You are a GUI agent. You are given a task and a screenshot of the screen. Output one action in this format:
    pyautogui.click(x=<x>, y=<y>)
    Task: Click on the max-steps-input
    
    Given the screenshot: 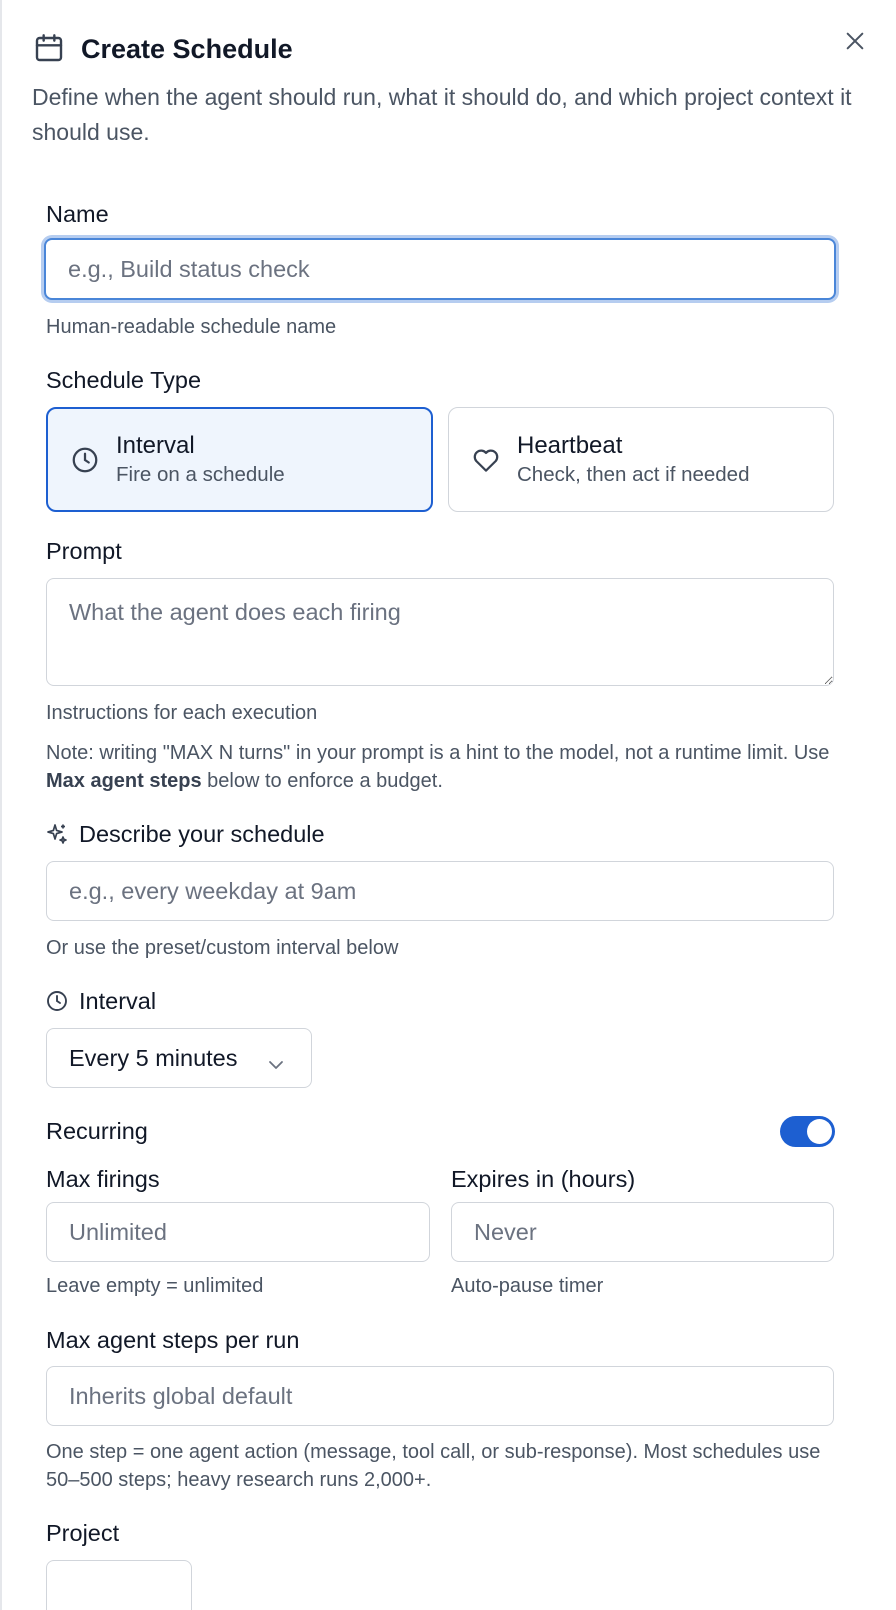 What is the action you would take?
    pyautogui.click(x=440, y=1396)
    